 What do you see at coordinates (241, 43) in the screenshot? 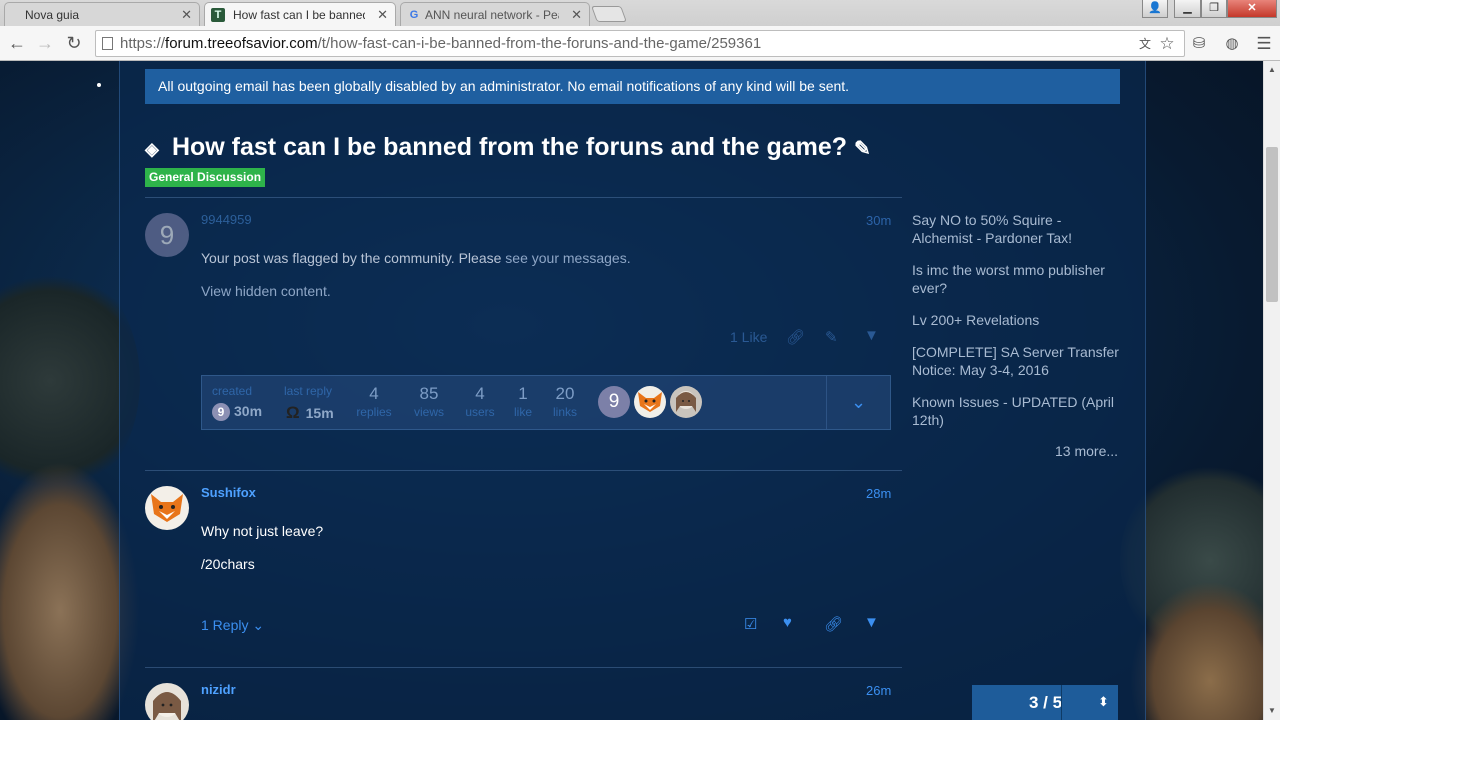
I see `url-host: forum.treeofsavior.com` at bounding box center [241, 43].